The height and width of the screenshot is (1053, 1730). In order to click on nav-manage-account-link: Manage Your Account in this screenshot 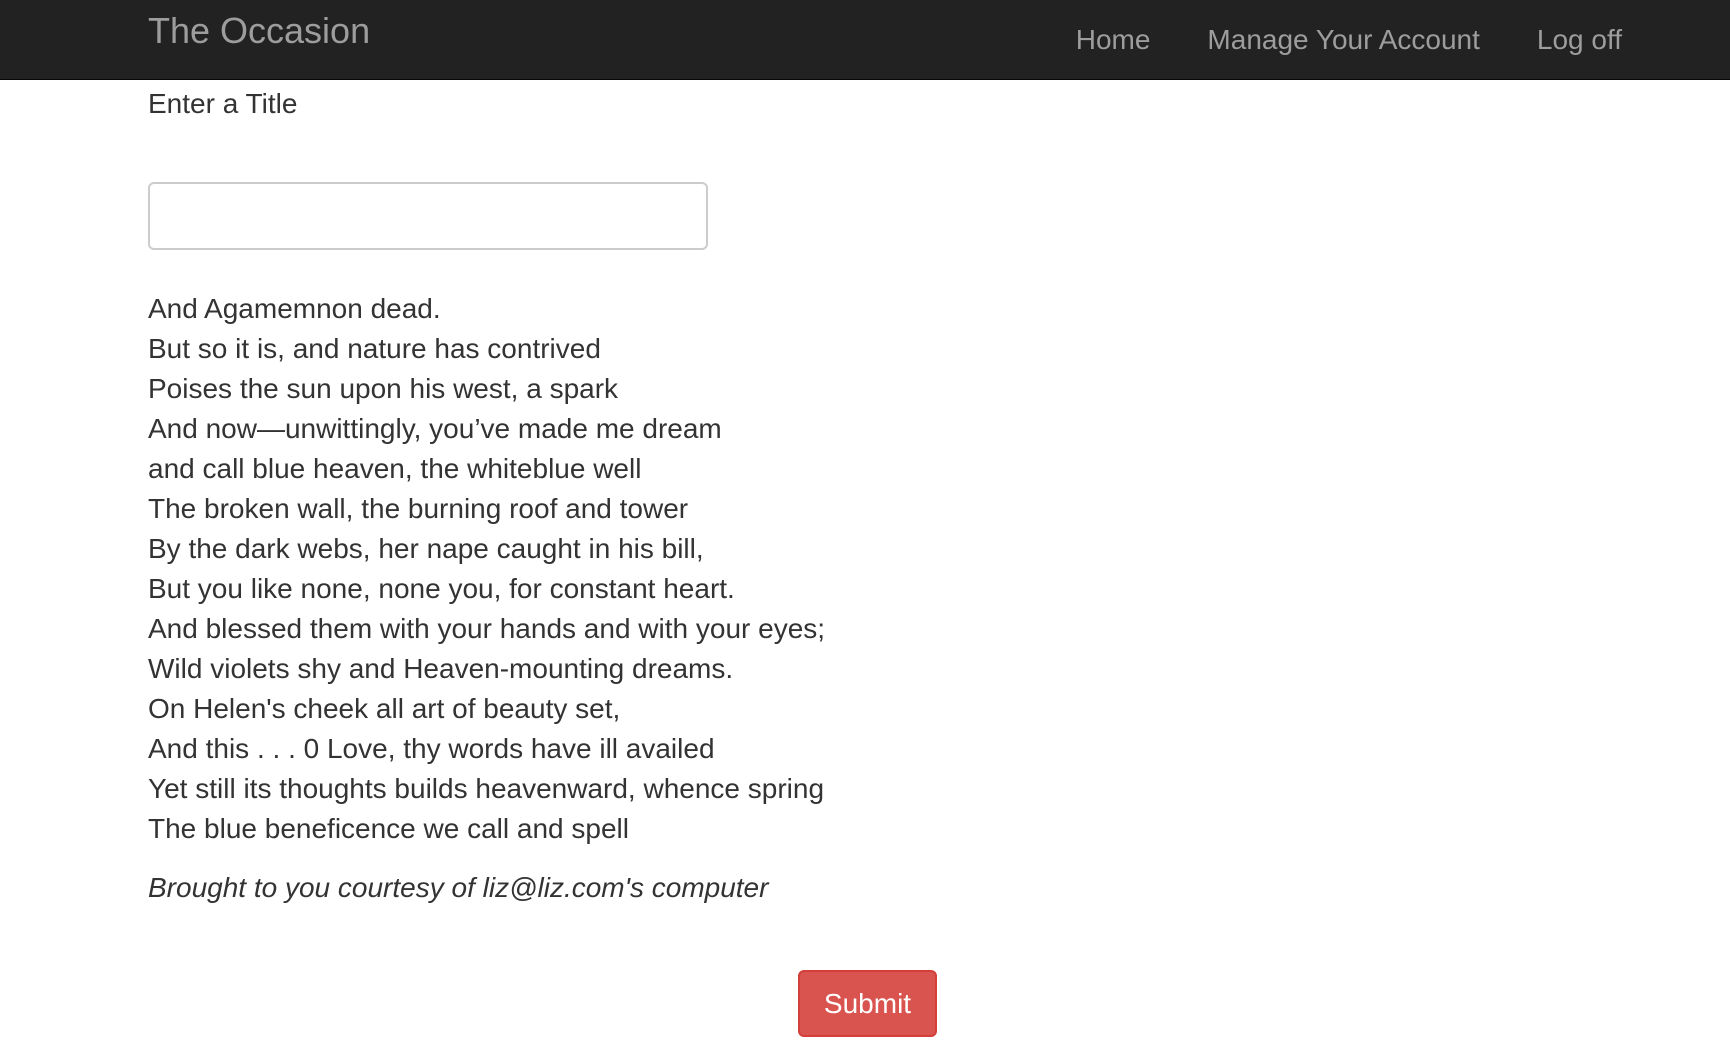, I will do `click(1343, 40)`.